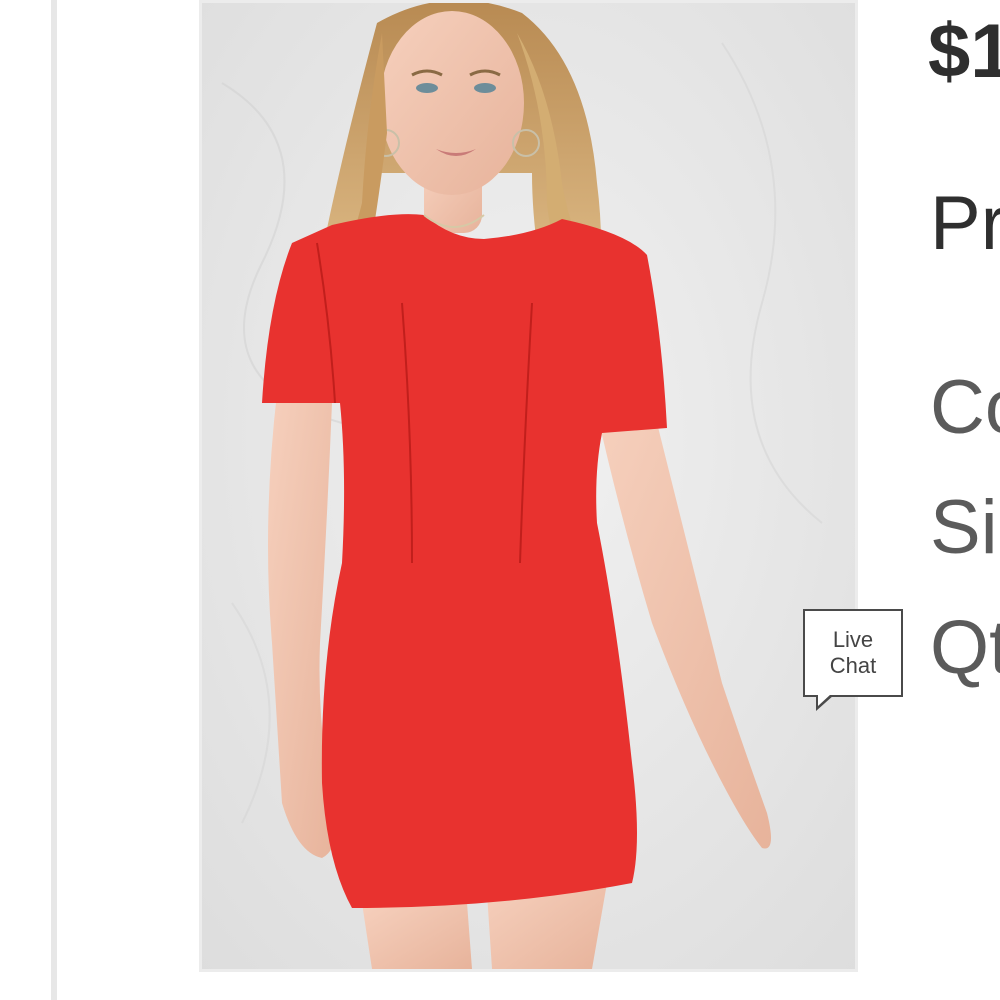 The image size is (1000, 1000). Describe the element at coordinates (964, 527) in the screenshot. I see `size-label: Si` at that location.